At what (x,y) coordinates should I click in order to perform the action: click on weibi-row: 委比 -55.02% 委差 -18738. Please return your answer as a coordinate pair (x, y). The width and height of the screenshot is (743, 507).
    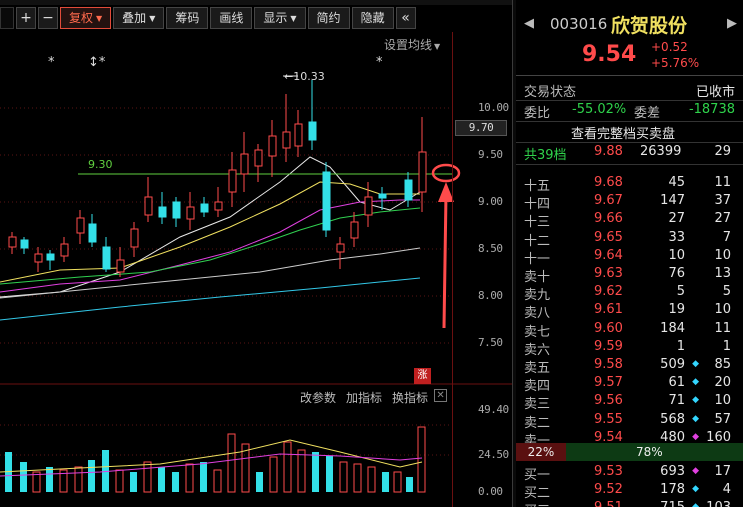
    Looking at the image, I should click on (629, 110).